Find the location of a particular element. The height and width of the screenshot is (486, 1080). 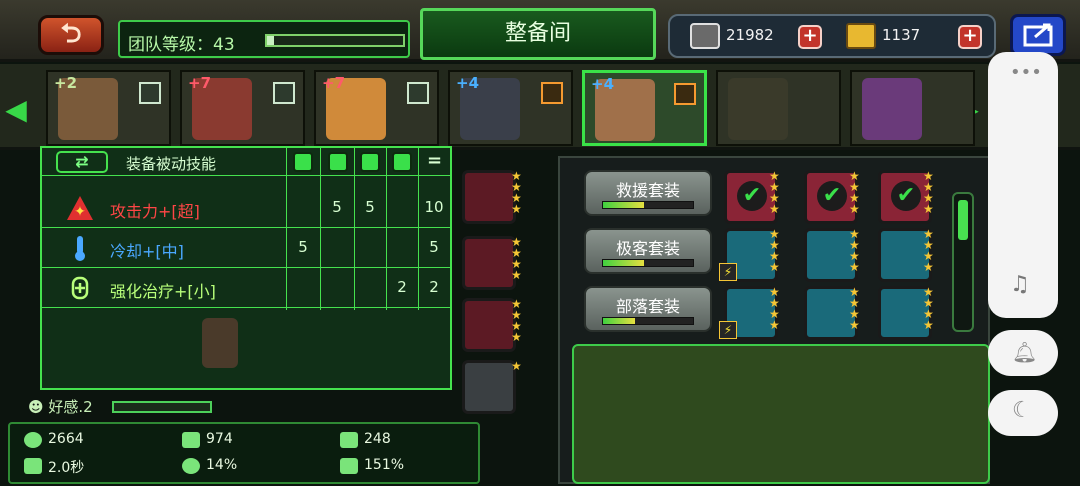

hero-card-1: +2 is located at coordinates (108, 108).